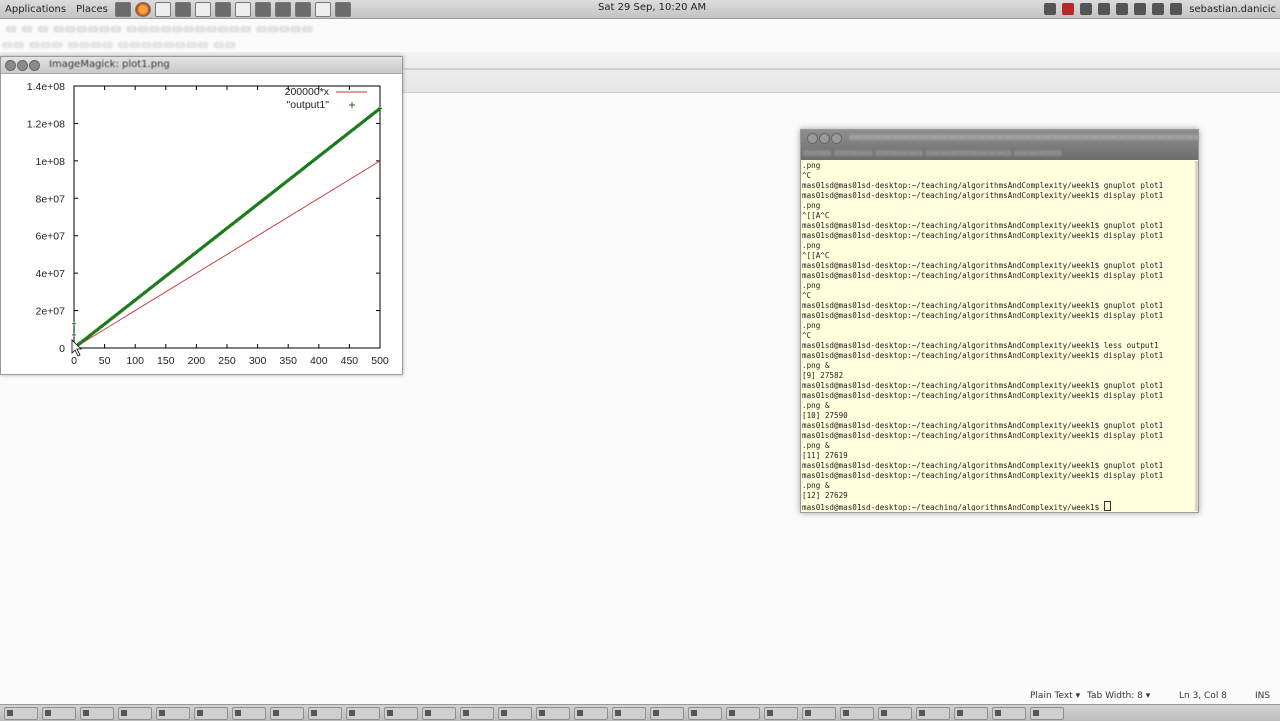 This screenshot has height=721, width=1280. Describe the element at coordinates (46, 87) in the screenshot. I see `y-tick-label: 1.4e+08` at that location.